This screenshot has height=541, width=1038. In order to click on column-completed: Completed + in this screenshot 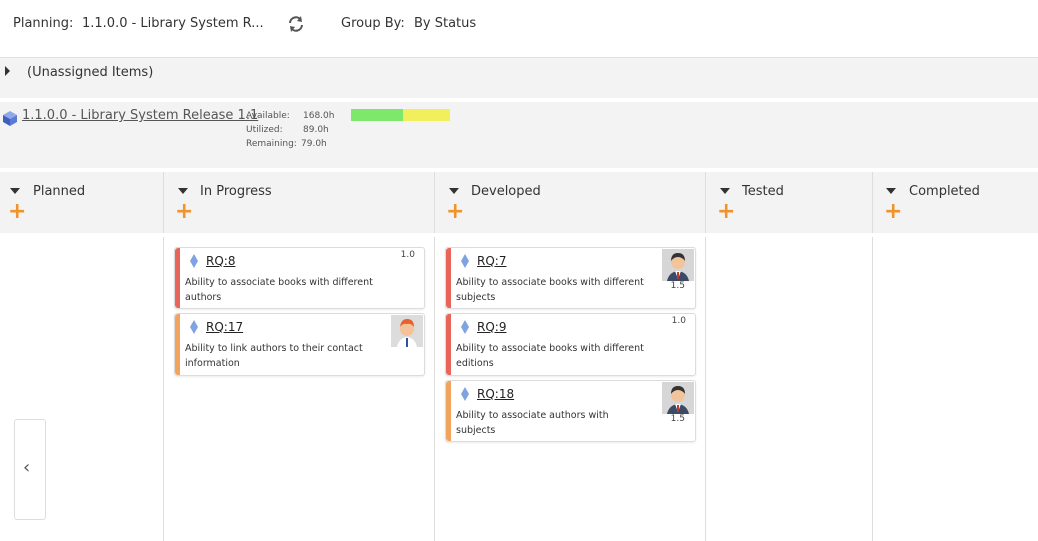, I will do `click(955, 202)`.